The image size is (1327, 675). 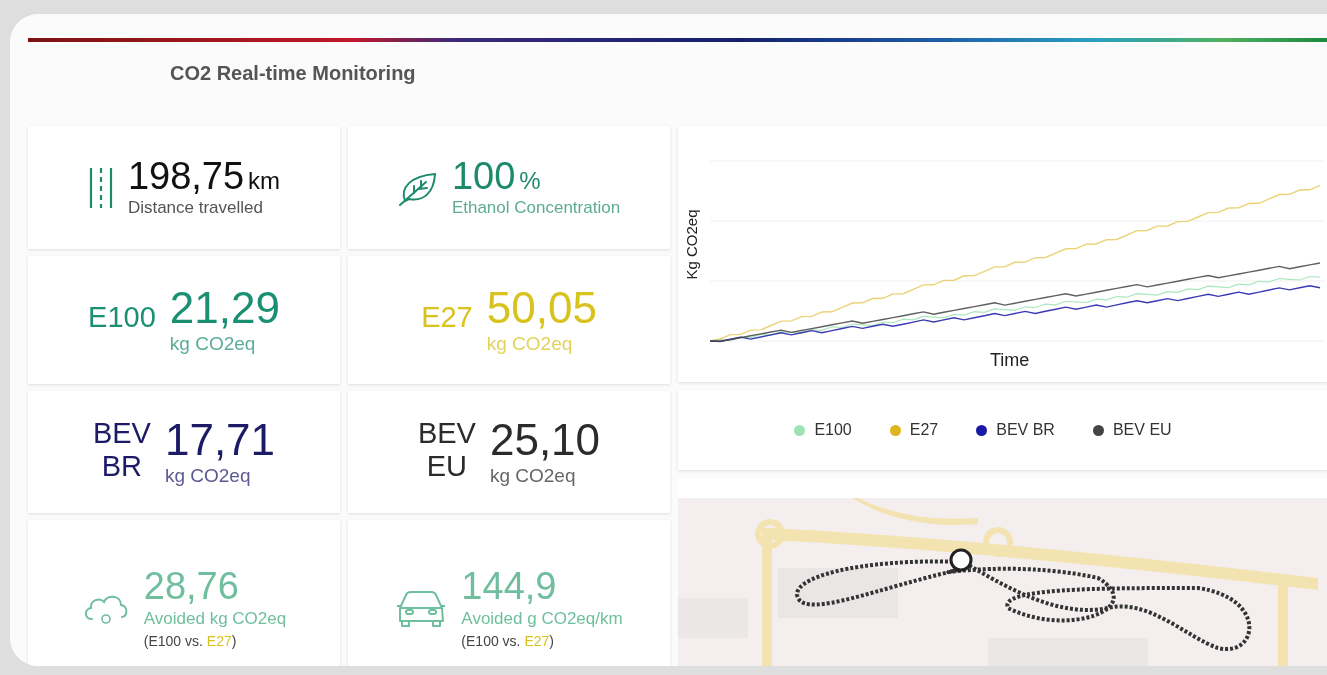 I want to click on metric-unit: km, so click(x=264, y=180).